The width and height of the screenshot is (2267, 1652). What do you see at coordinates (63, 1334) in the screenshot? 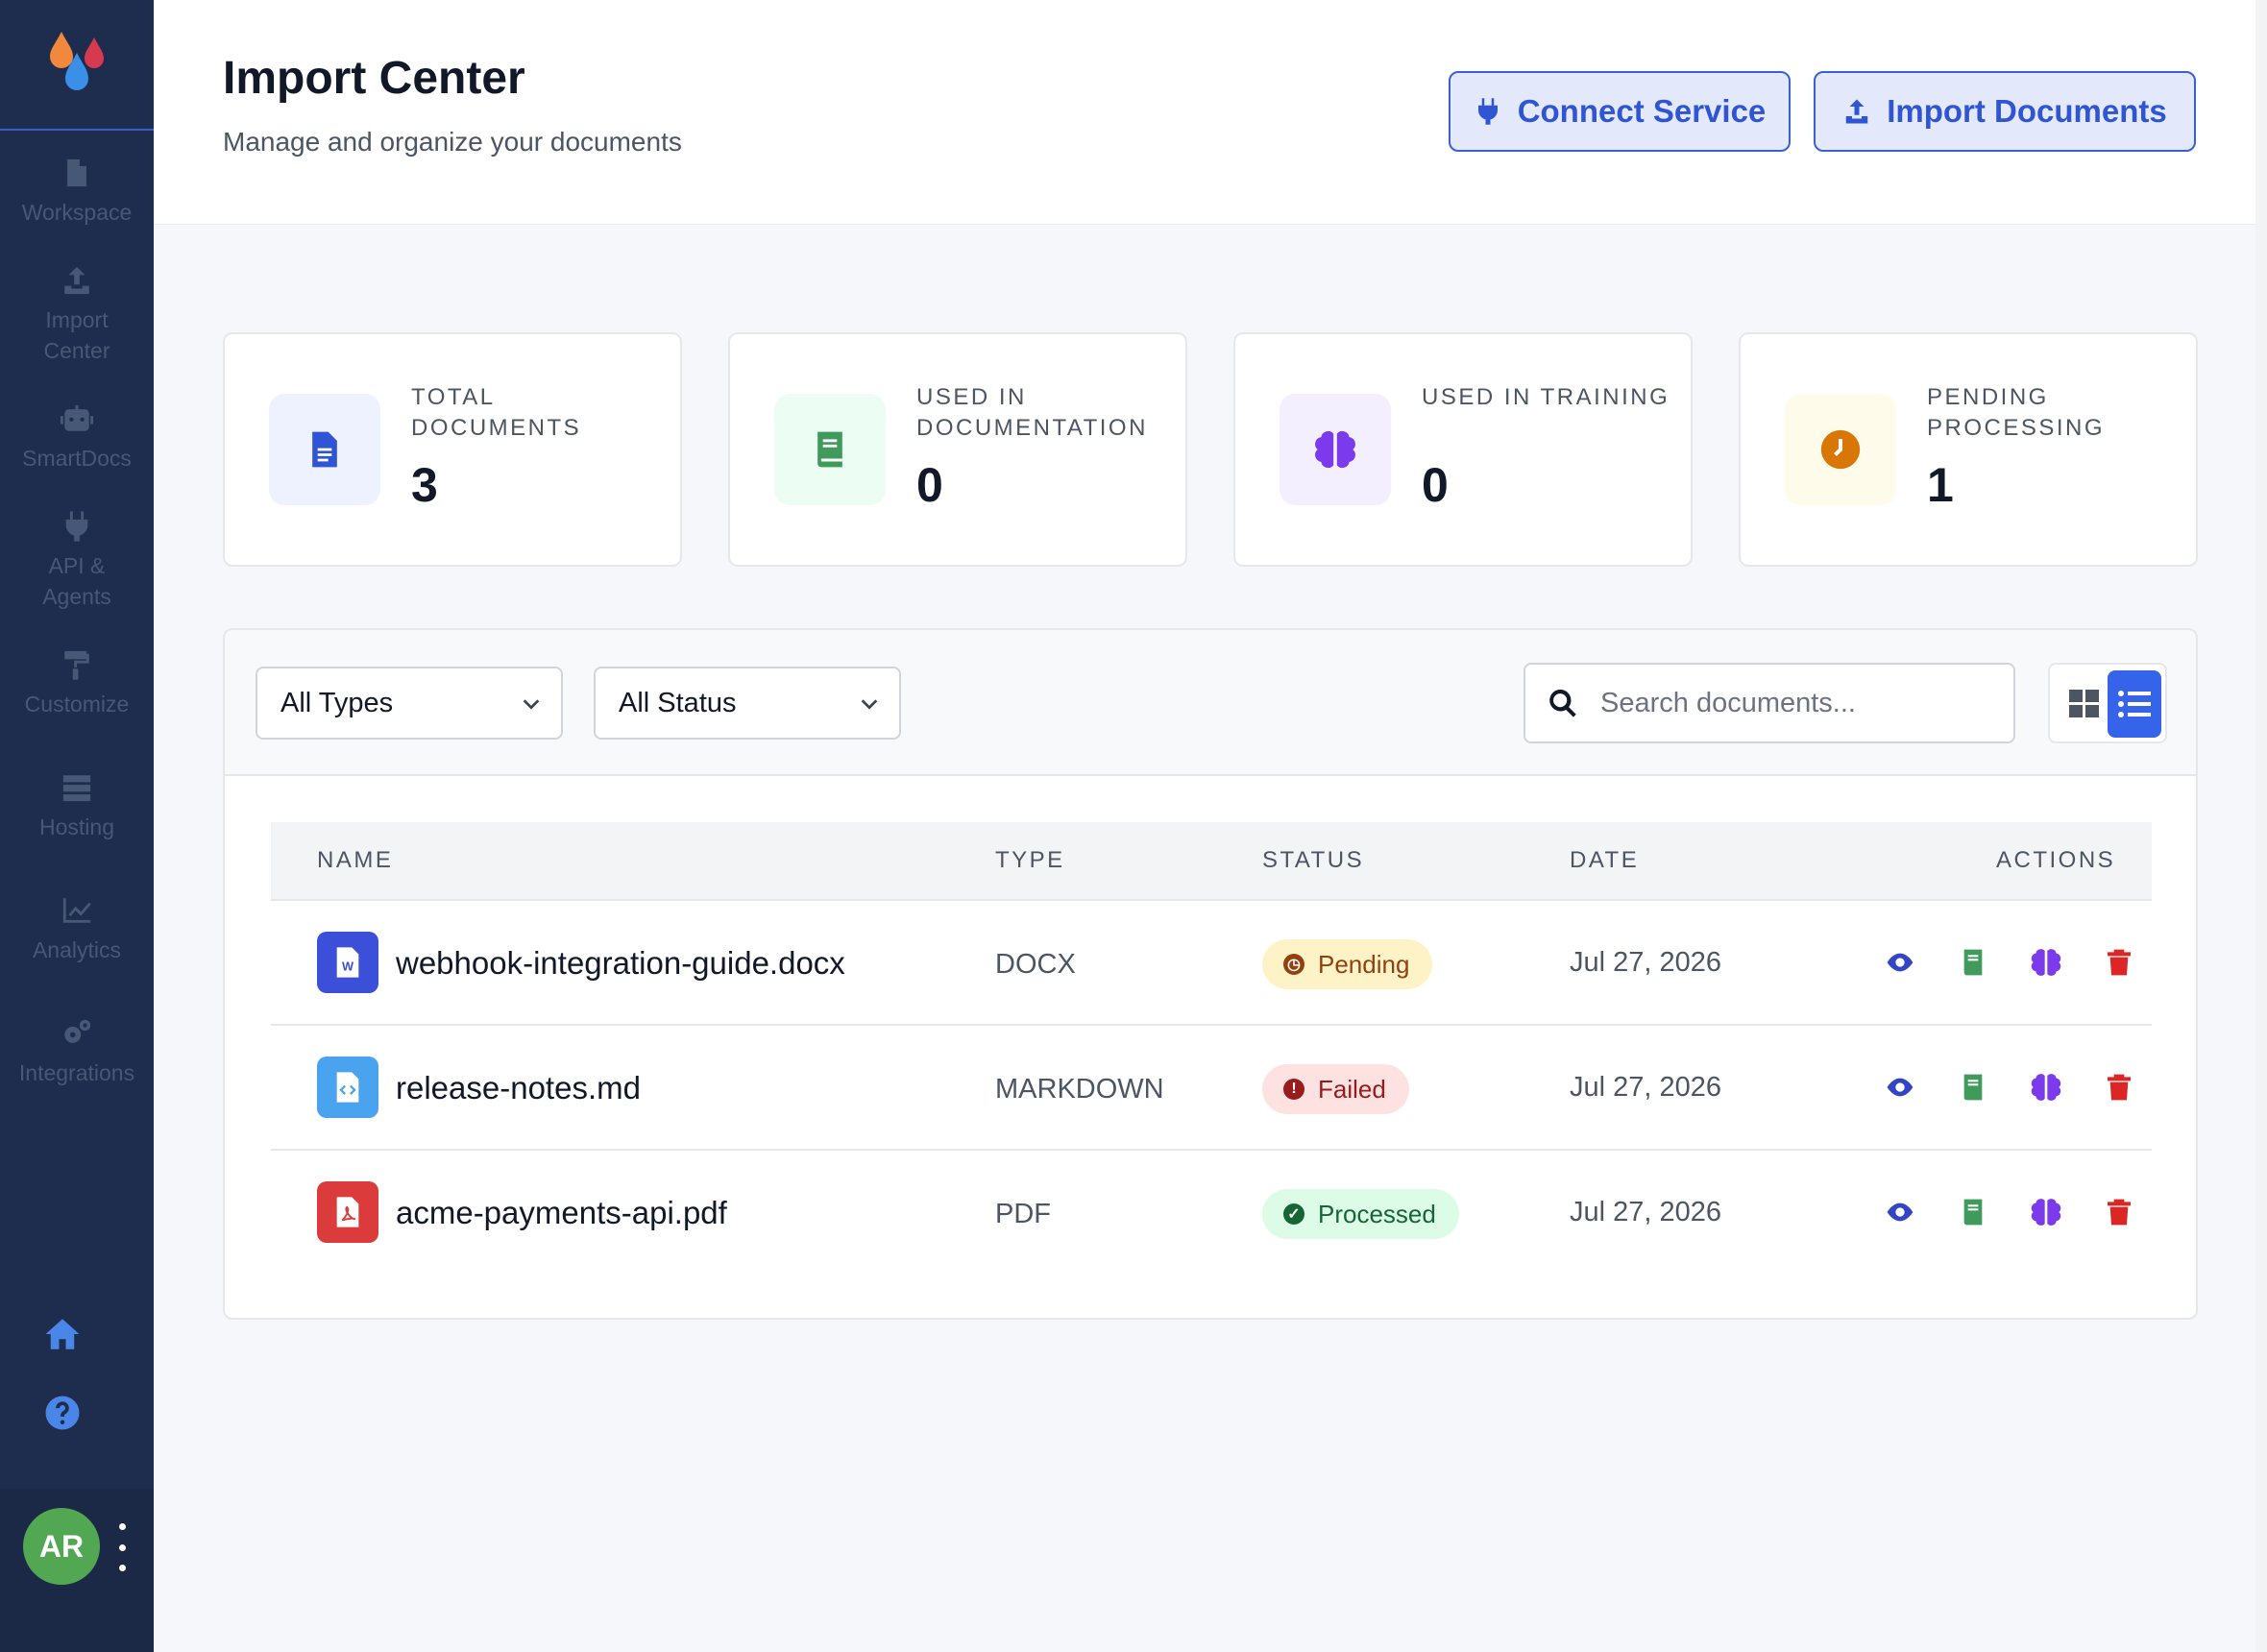
I see `home-icon` at bounding box center [63, 1334].